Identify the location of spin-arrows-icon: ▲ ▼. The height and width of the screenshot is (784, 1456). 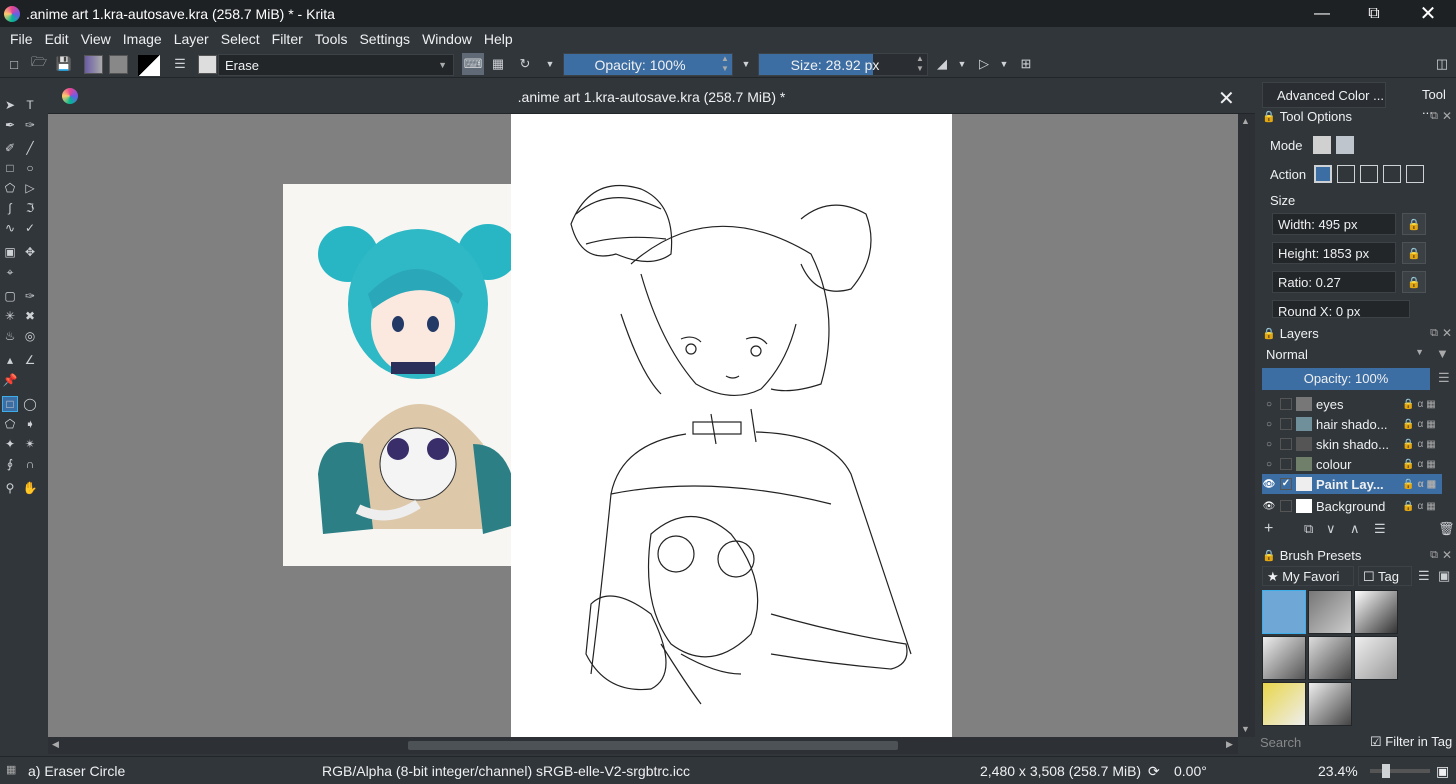
(725, 64).